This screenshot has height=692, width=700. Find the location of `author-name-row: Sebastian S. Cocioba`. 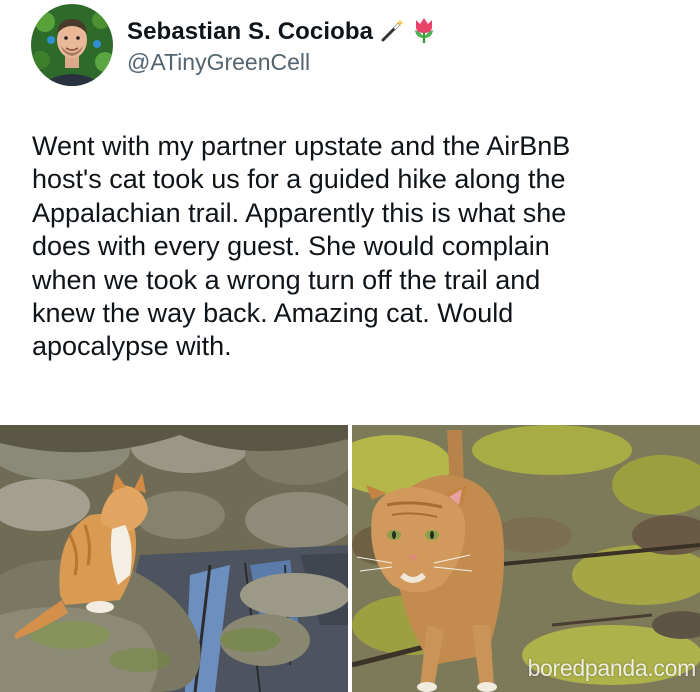

author-name-row: Sebastian S. Cocioba is located at coordinates (282, 32).